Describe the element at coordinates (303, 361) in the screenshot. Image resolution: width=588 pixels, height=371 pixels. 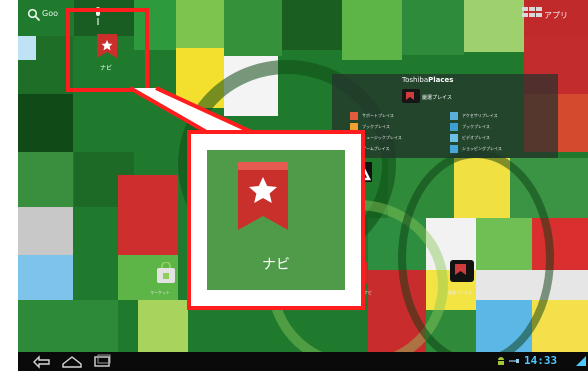
I see `system-bar: 14:33` at that location.